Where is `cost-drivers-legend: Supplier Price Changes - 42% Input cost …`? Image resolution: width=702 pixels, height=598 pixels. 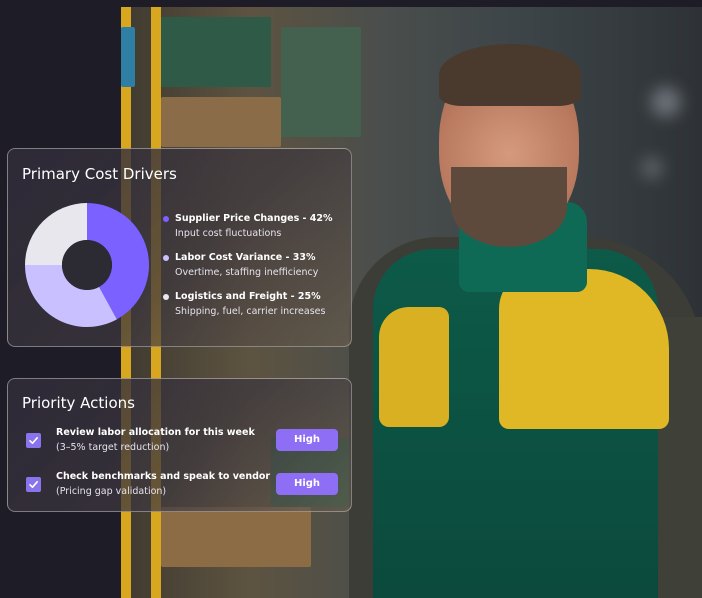
cost-drivers-legend: Supplier Price Changes - 42% Input cost … is located at coordinates (255, 271).